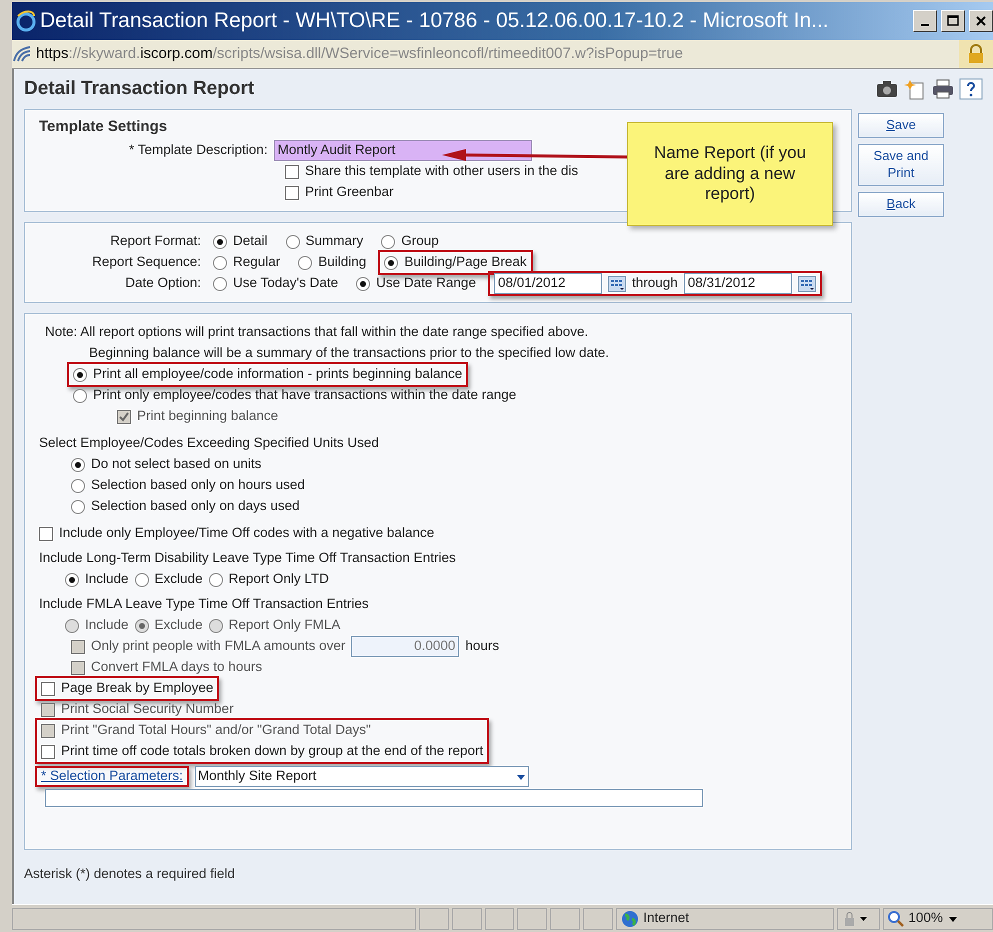 The height and width of the screenshot is (932, 993). Describe the element at coordinates (465, 262) in the screenshot. I see `option-label: Building/Page Break` at that location.